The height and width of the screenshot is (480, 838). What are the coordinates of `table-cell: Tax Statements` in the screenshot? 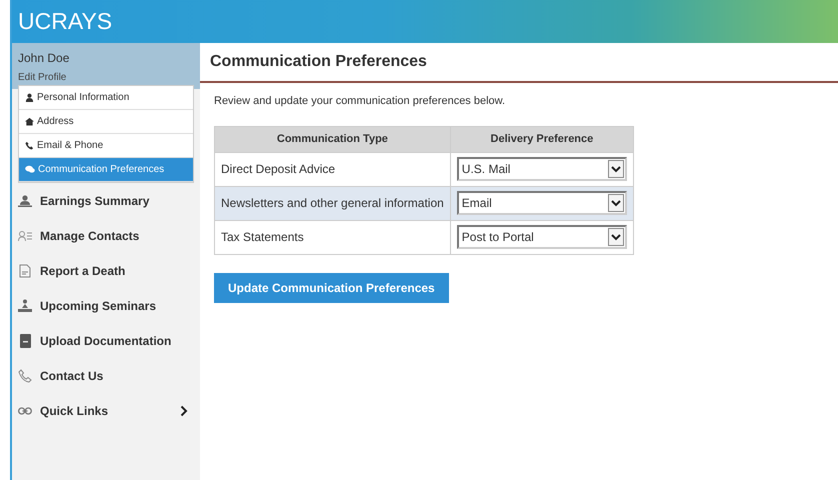 It's located at (332, 237).